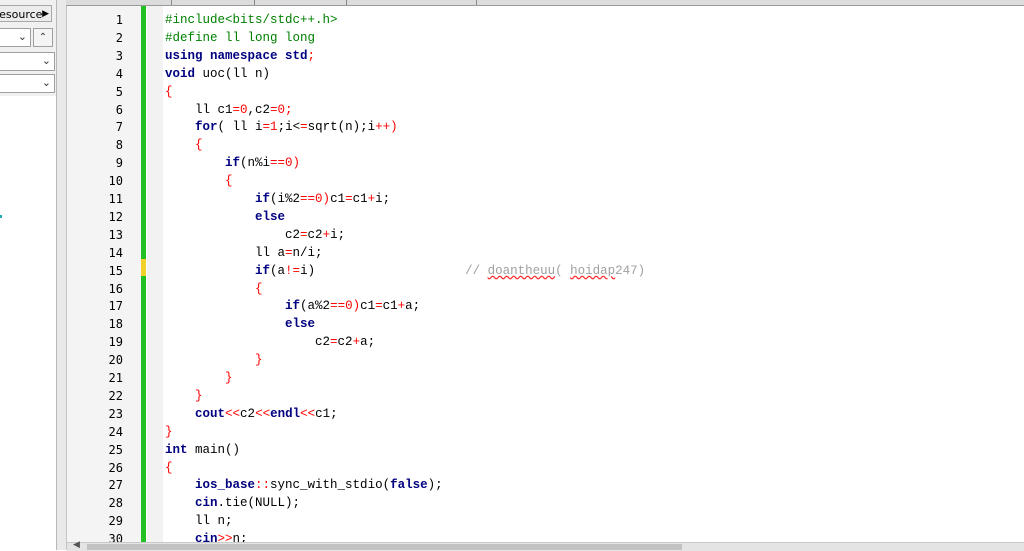 This screenshot has height=551, width=1024. I want to click on code-token: ;i<, so click(289, 127).